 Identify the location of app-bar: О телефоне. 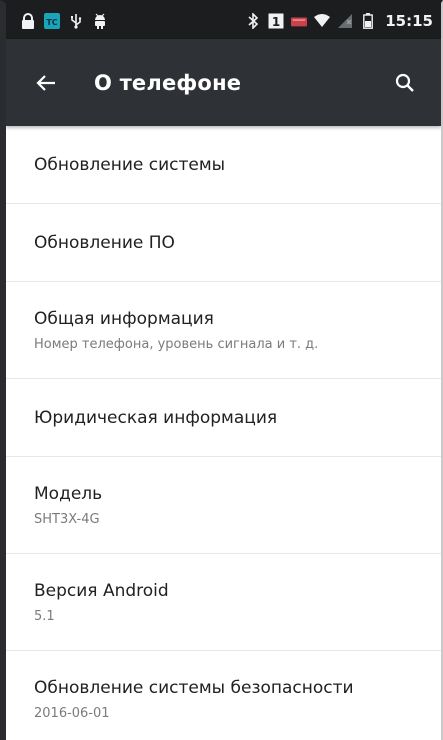
(223, 82).